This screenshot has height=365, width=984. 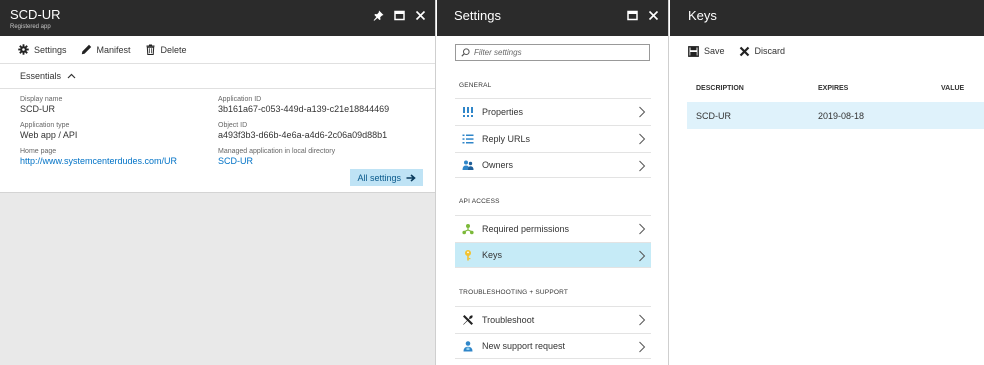 What do you see at coordinates (379, 177) in the screenshot?
I see `all-settings-label: All settings` at bounding box center [379, 177].